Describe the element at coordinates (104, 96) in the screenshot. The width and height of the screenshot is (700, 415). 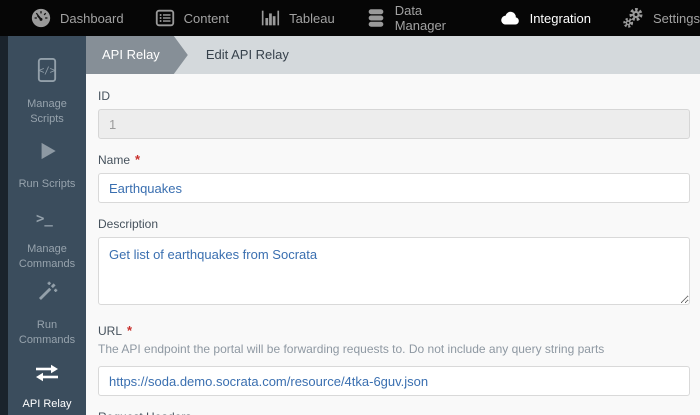
I see `id-label: ID` at that location.